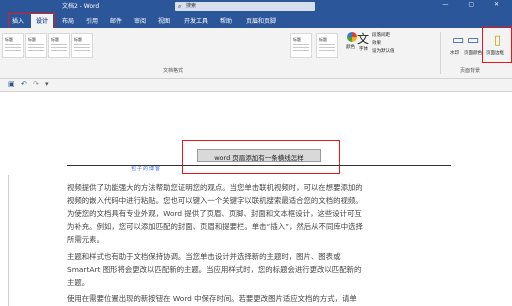  What do you see at coordinates (146, 169) in the screenshot?
I see `header-decoration-text: 包子的博客` at bounding box center [146, 169].